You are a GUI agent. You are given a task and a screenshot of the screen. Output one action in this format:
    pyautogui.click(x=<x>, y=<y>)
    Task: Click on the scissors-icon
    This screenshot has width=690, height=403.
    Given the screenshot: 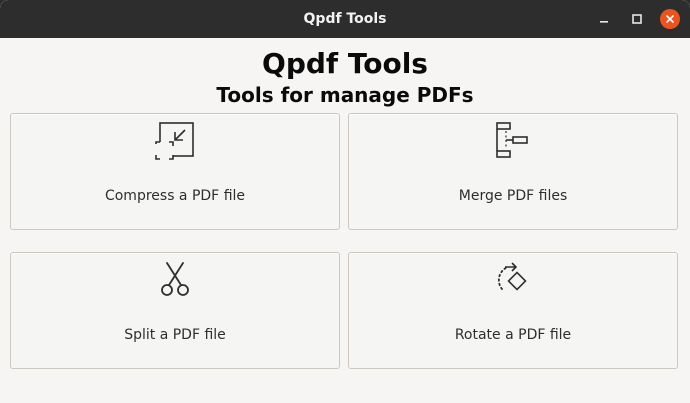 What is the action you would take?
    pyautogui.click(x=175, y=279)
    